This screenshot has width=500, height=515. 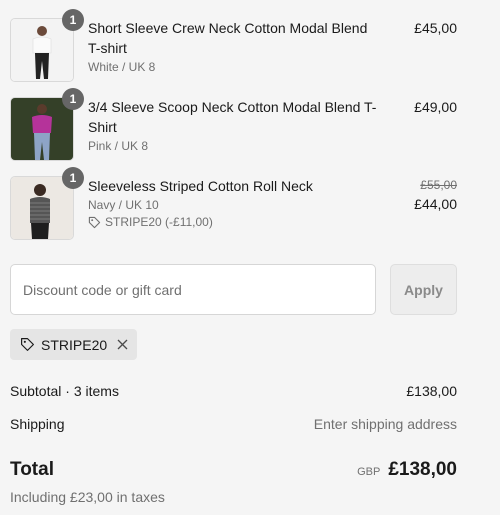 I want to click on total-label: Total, so click(x=32, y=469).